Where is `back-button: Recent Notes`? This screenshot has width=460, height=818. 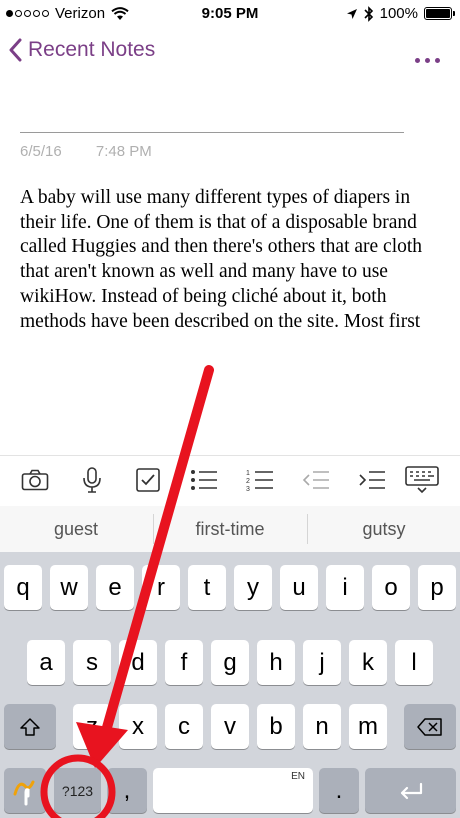 back-button: Recent Notes is located at coordinates (81, 50).